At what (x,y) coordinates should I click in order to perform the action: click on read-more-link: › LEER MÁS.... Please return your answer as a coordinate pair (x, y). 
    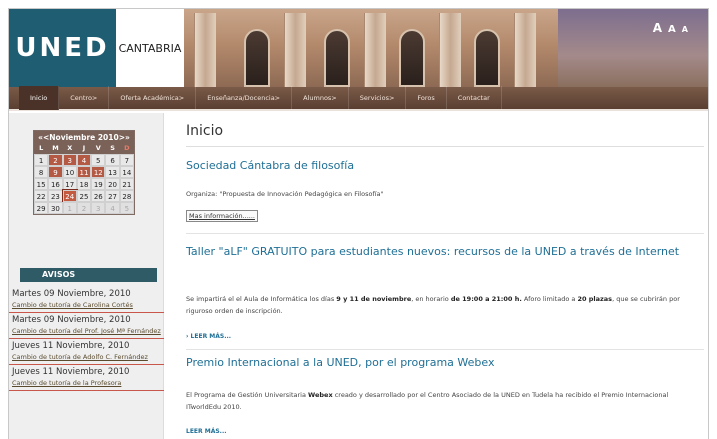
    Looking at the image, I should click on (208, 336).